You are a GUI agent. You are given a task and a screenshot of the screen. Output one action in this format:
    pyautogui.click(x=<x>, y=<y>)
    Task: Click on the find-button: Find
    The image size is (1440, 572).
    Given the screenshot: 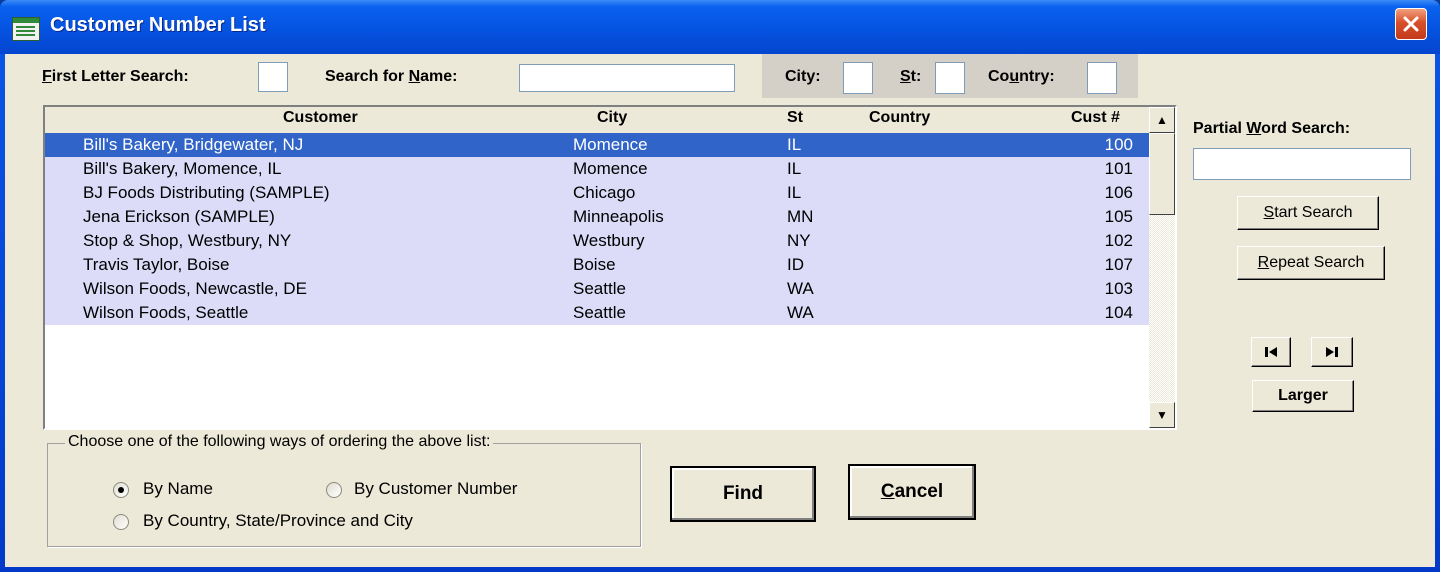 What is the action you would take?
    pyautogui.click(x=743, y=494)
    